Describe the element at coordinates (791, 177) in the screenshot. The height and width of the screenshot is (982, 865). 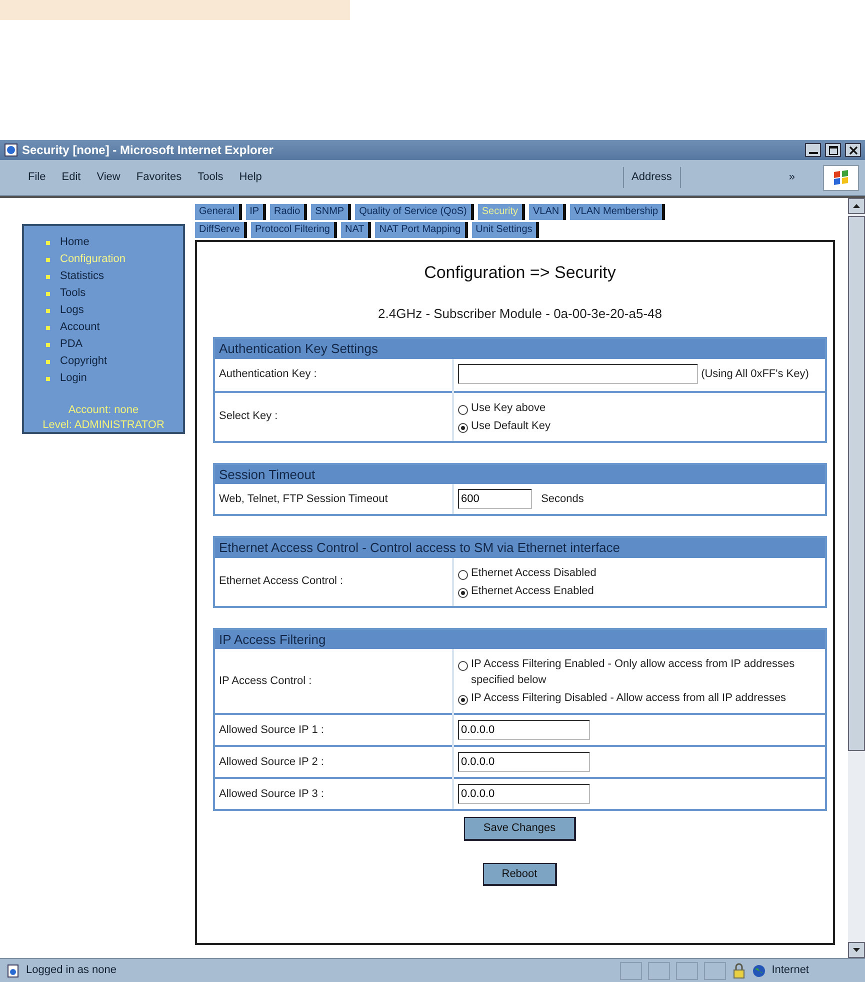
I see `chevron-button: »` at that location.